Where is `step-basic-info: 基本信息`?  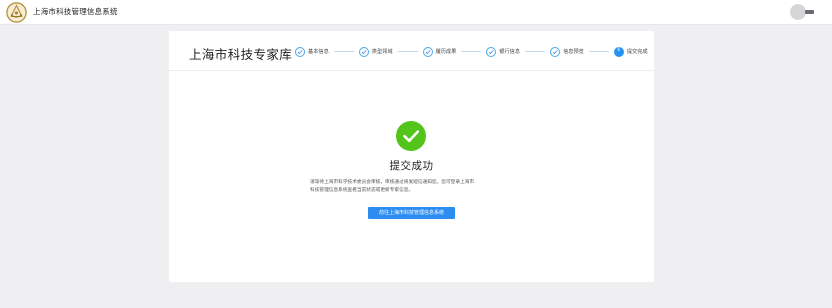
step-basic-info: 基本信息 is located at coordinates (312, 51).